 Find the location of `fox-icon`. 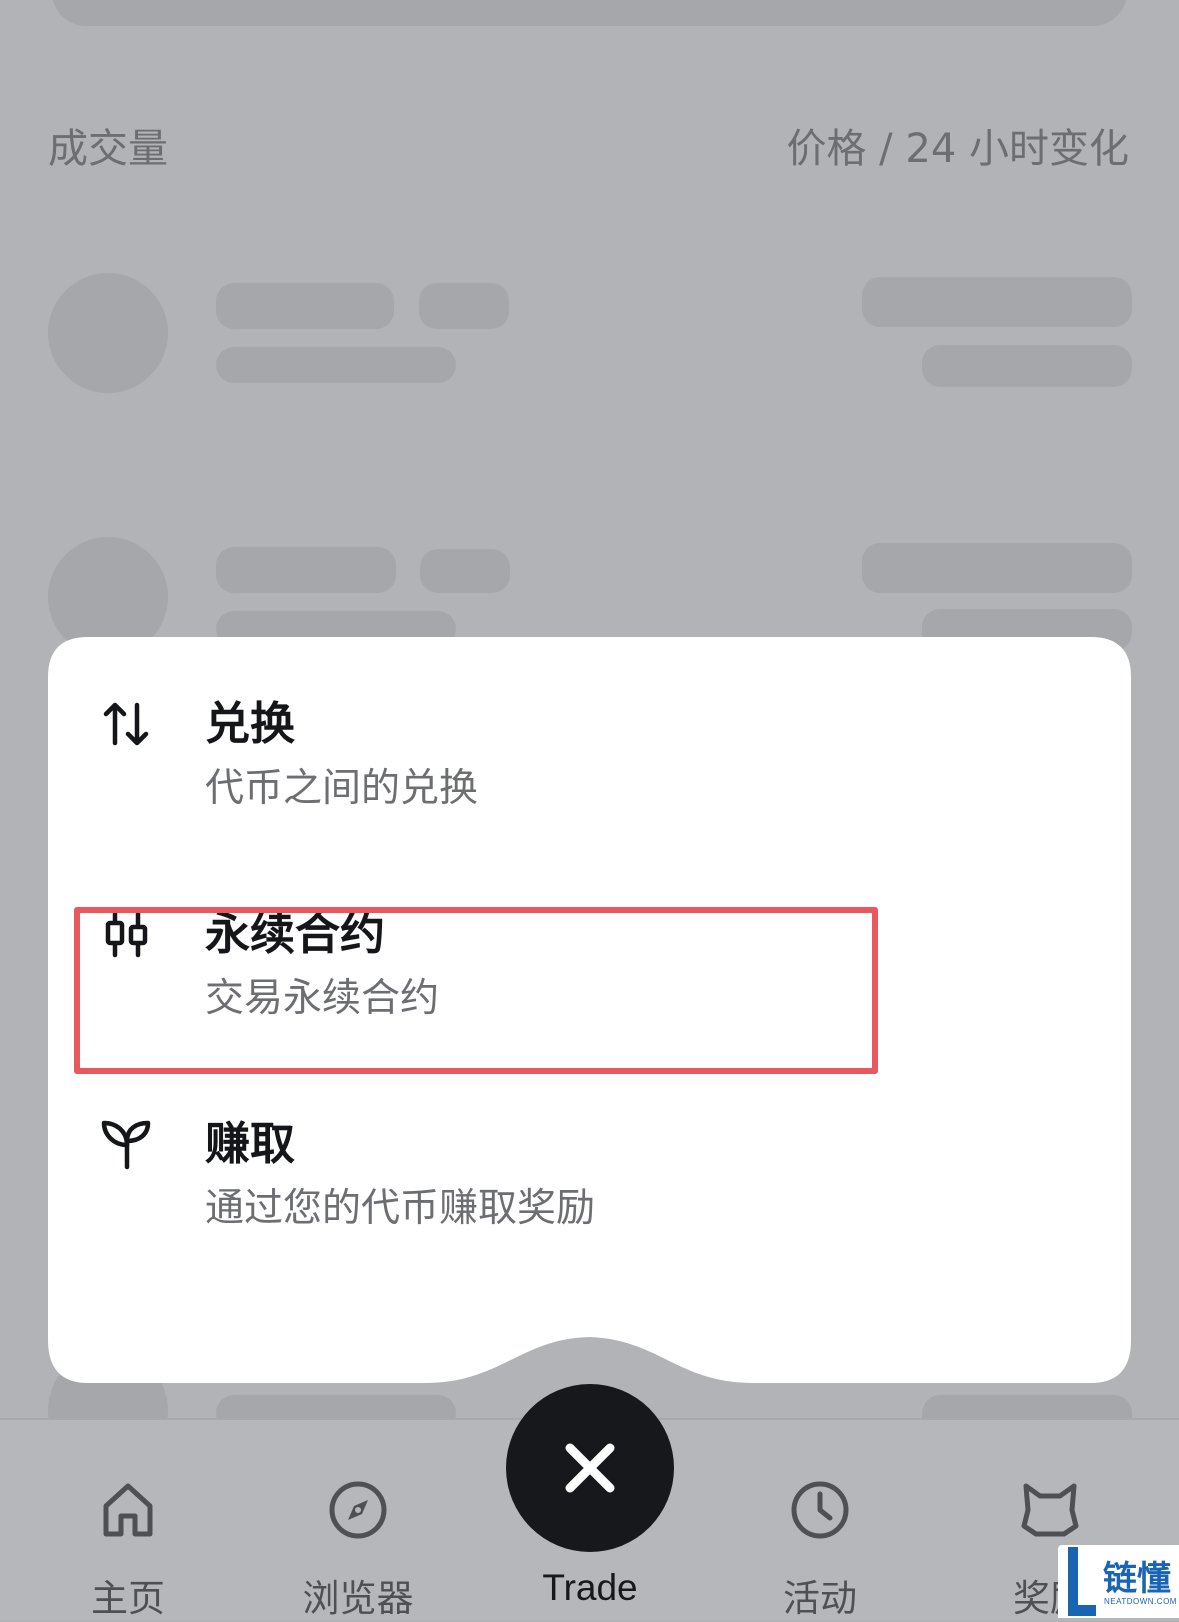

fox-icon is located at coordinates (1050, 1510).